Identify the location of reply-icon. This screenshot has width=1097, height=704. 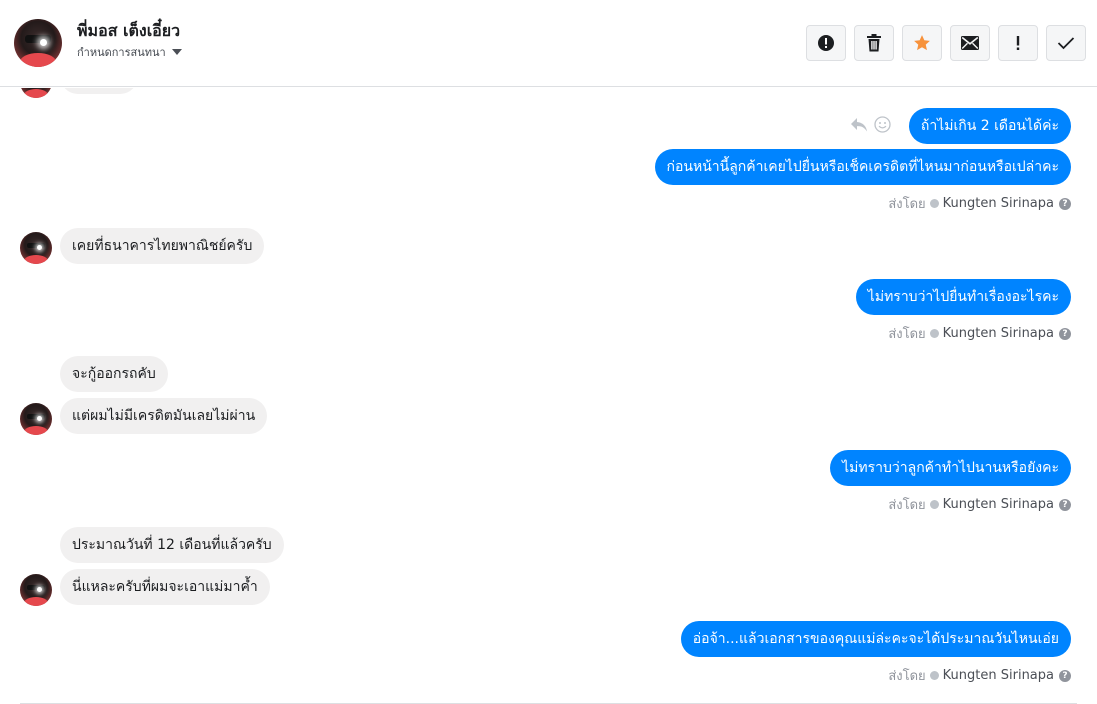
(859, 125).